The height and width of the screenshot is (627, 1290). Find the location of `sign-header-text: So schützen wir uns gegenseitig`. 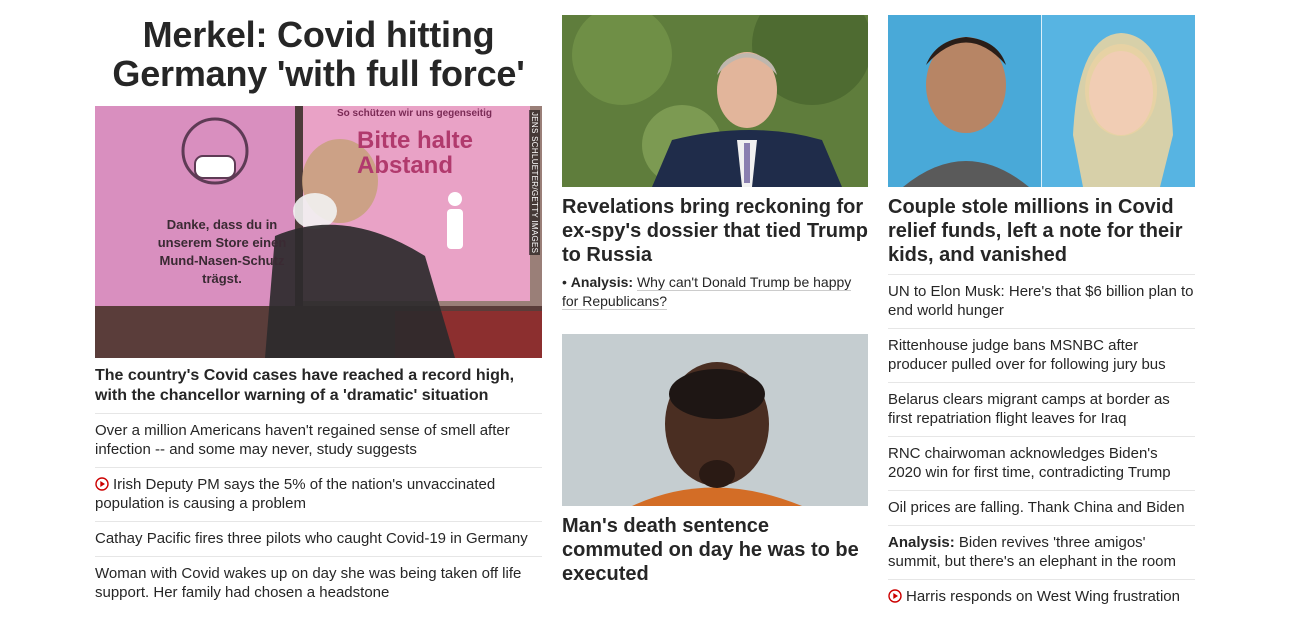

sign-header-text: So schützen wir uns gegenseitig is located at coordinates (415, 113).